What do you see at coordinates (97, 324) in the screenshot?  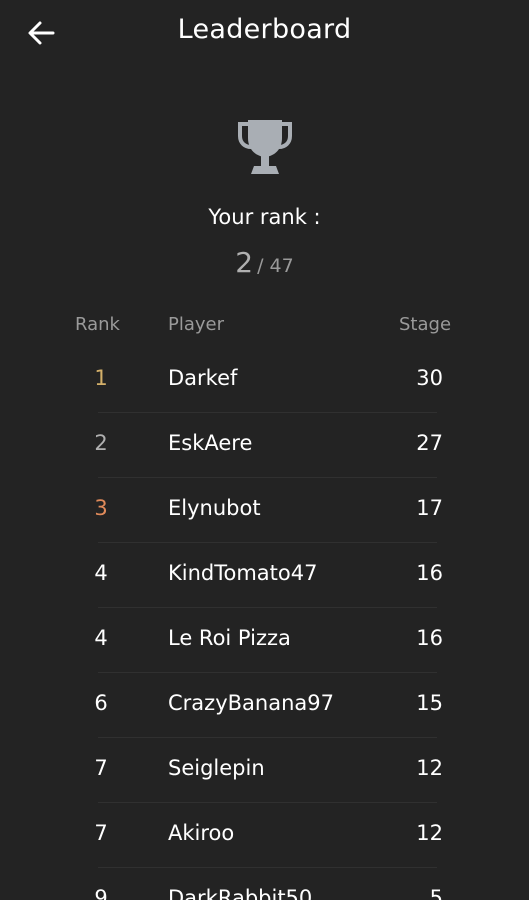 I see `column-header-rank: Rank` at bounding box center [97, 324].